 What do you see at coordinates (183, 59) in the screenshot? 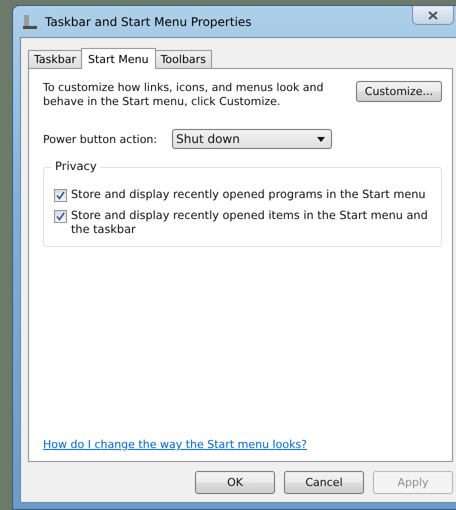
I see `tab: Toolbars` at bounding box center [183, 59].